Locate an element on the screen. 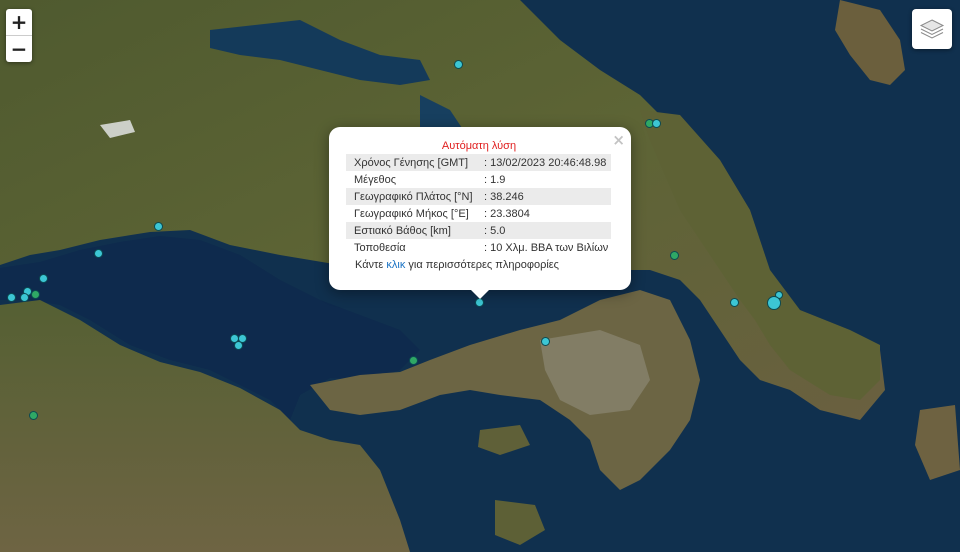  detail-key: Γεωγραφικό Μήκος [°E] is located at coordinates (411, 213).